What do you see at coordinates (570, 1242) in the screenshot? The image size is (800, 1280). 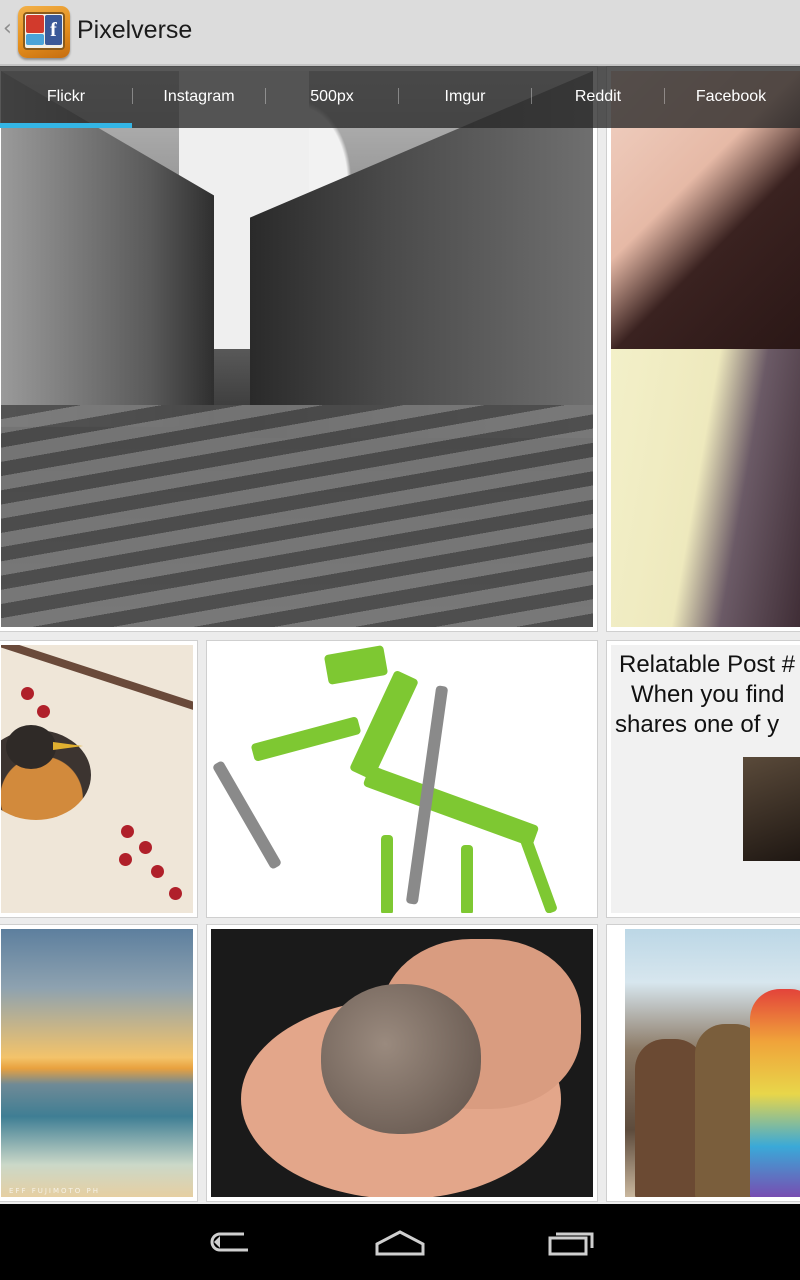 I see `recent-apps-icon` at bounding box center [570, 1242].